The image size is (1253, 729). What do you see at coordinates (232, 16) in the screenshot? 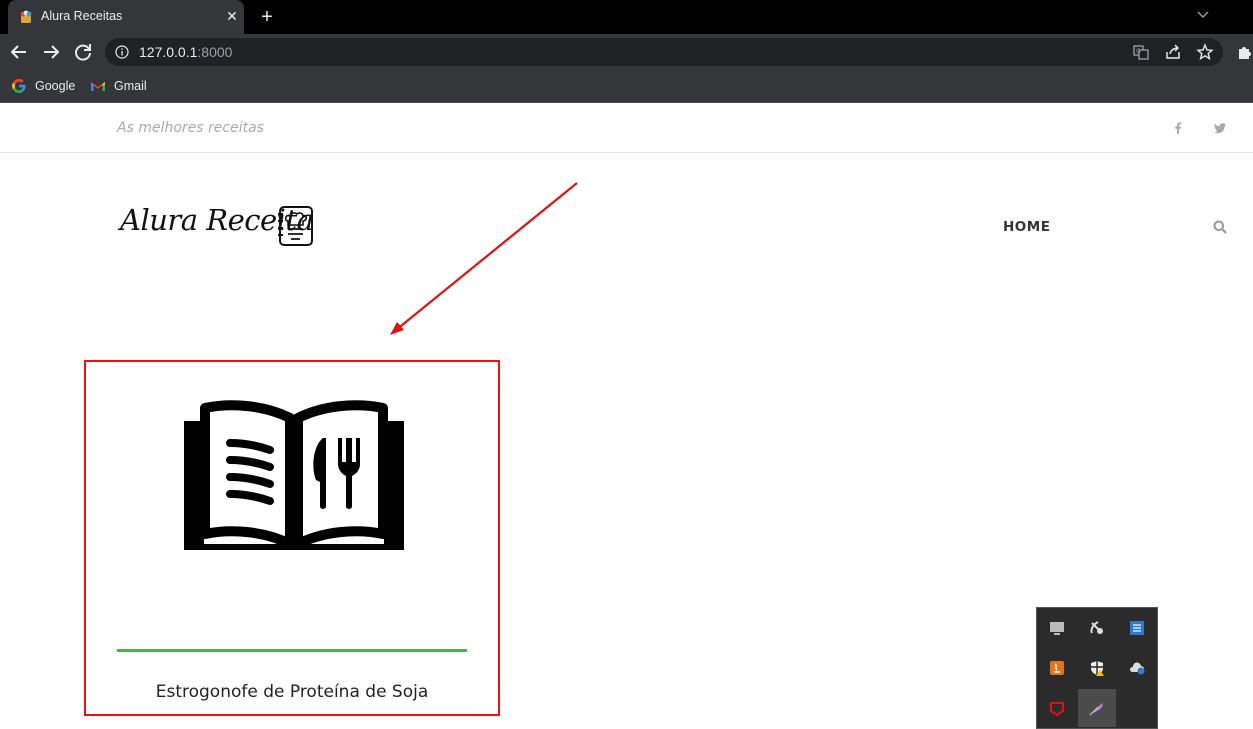
I see `tab-close-icon: ✕` at bounding box center [232, 16].